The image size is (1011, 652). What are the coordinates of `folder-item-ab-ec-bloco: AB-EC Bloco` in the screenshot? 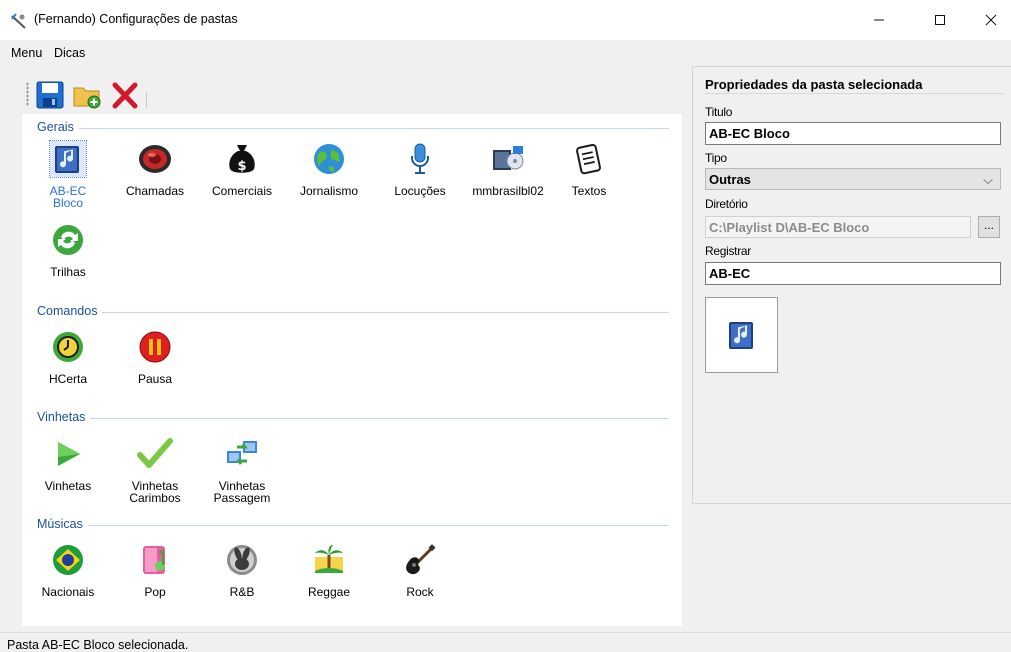 It's located at (68, 175).